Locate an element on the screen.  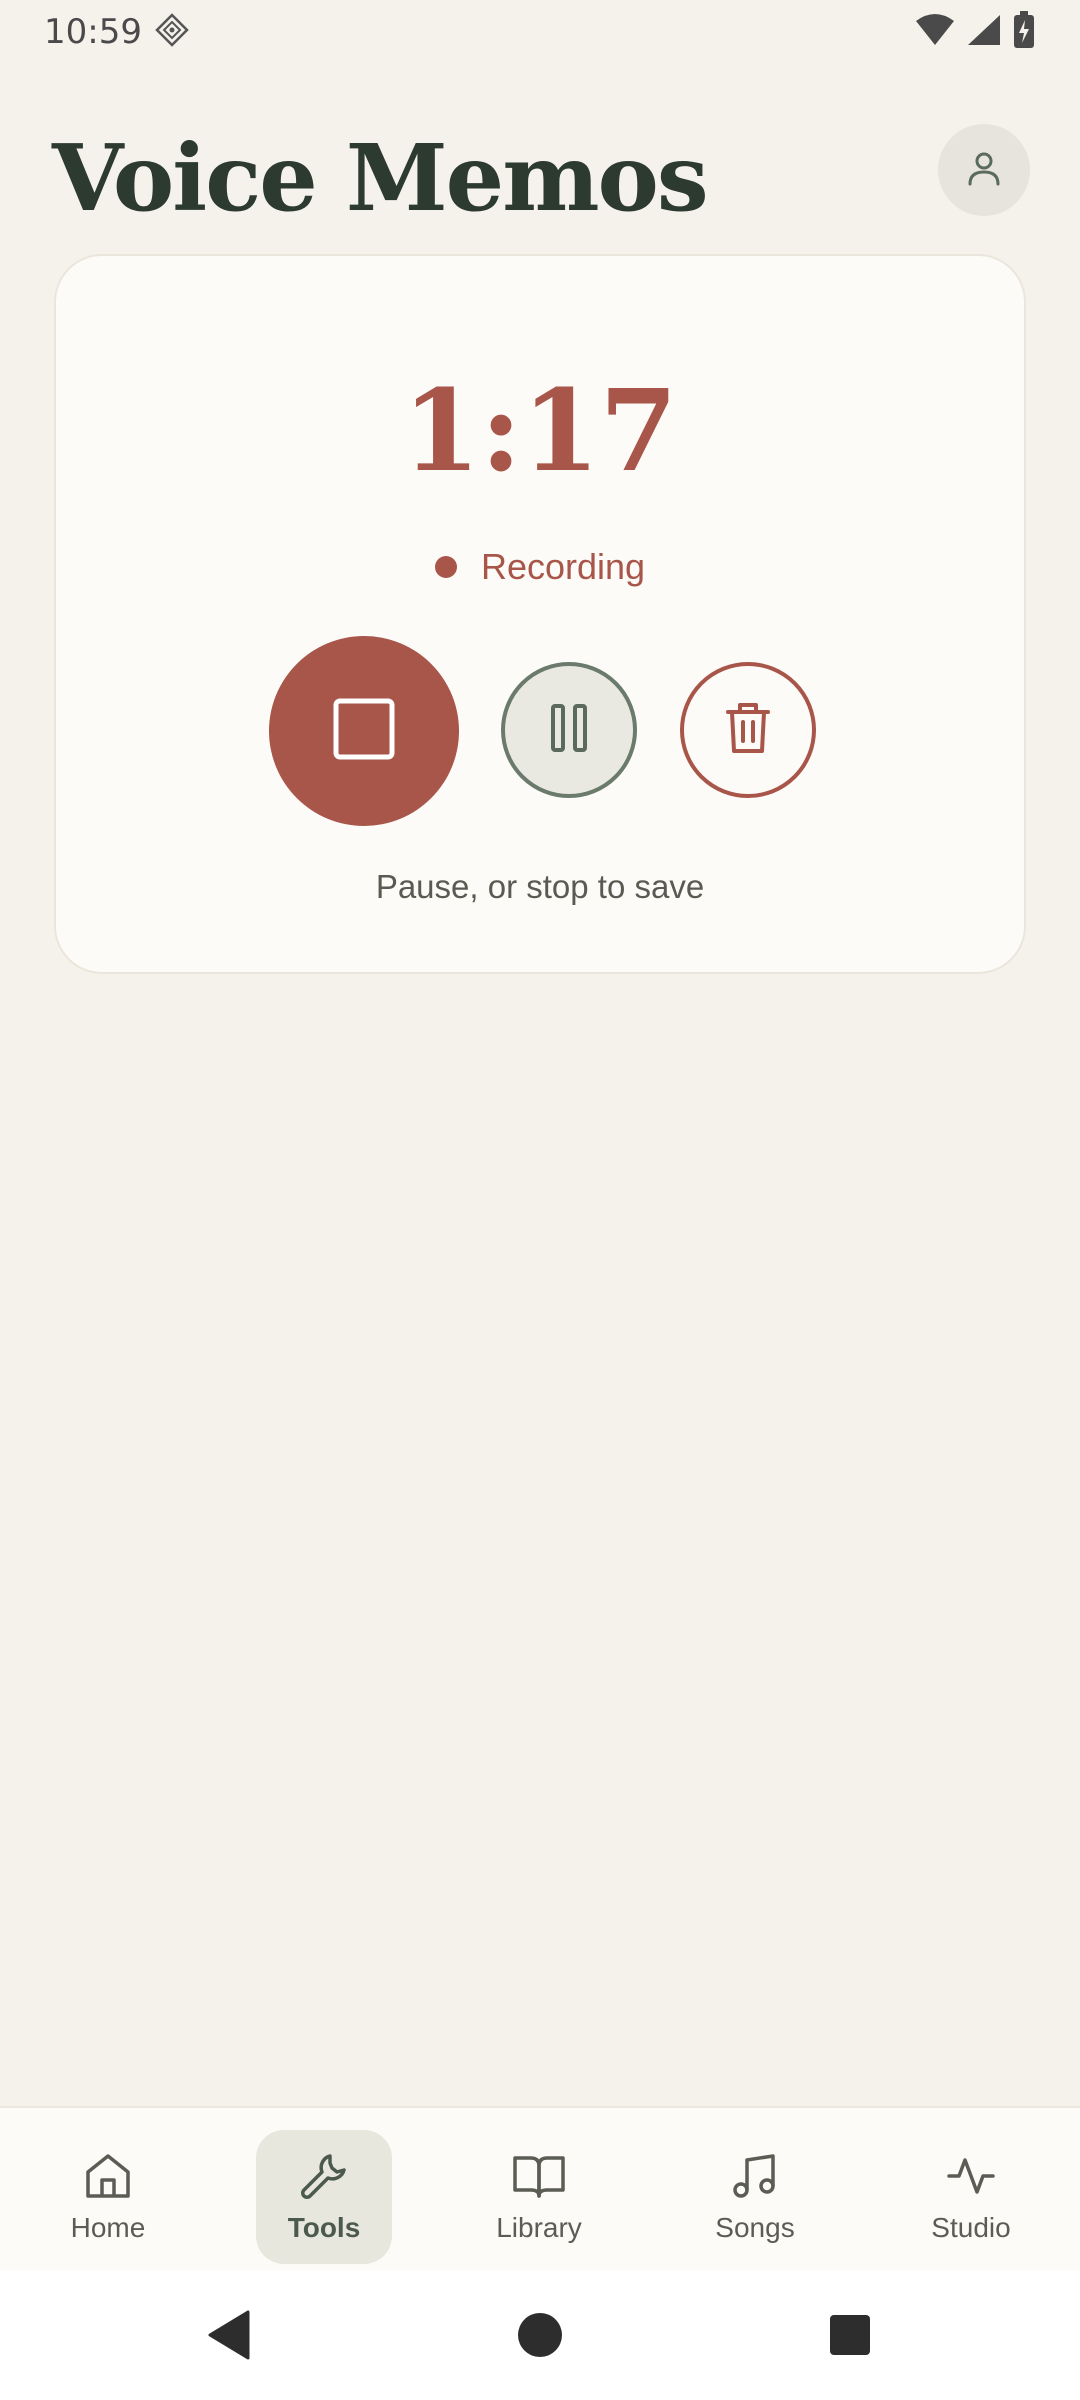
recording-status-label: Recording is located at coordinates (563, 566).